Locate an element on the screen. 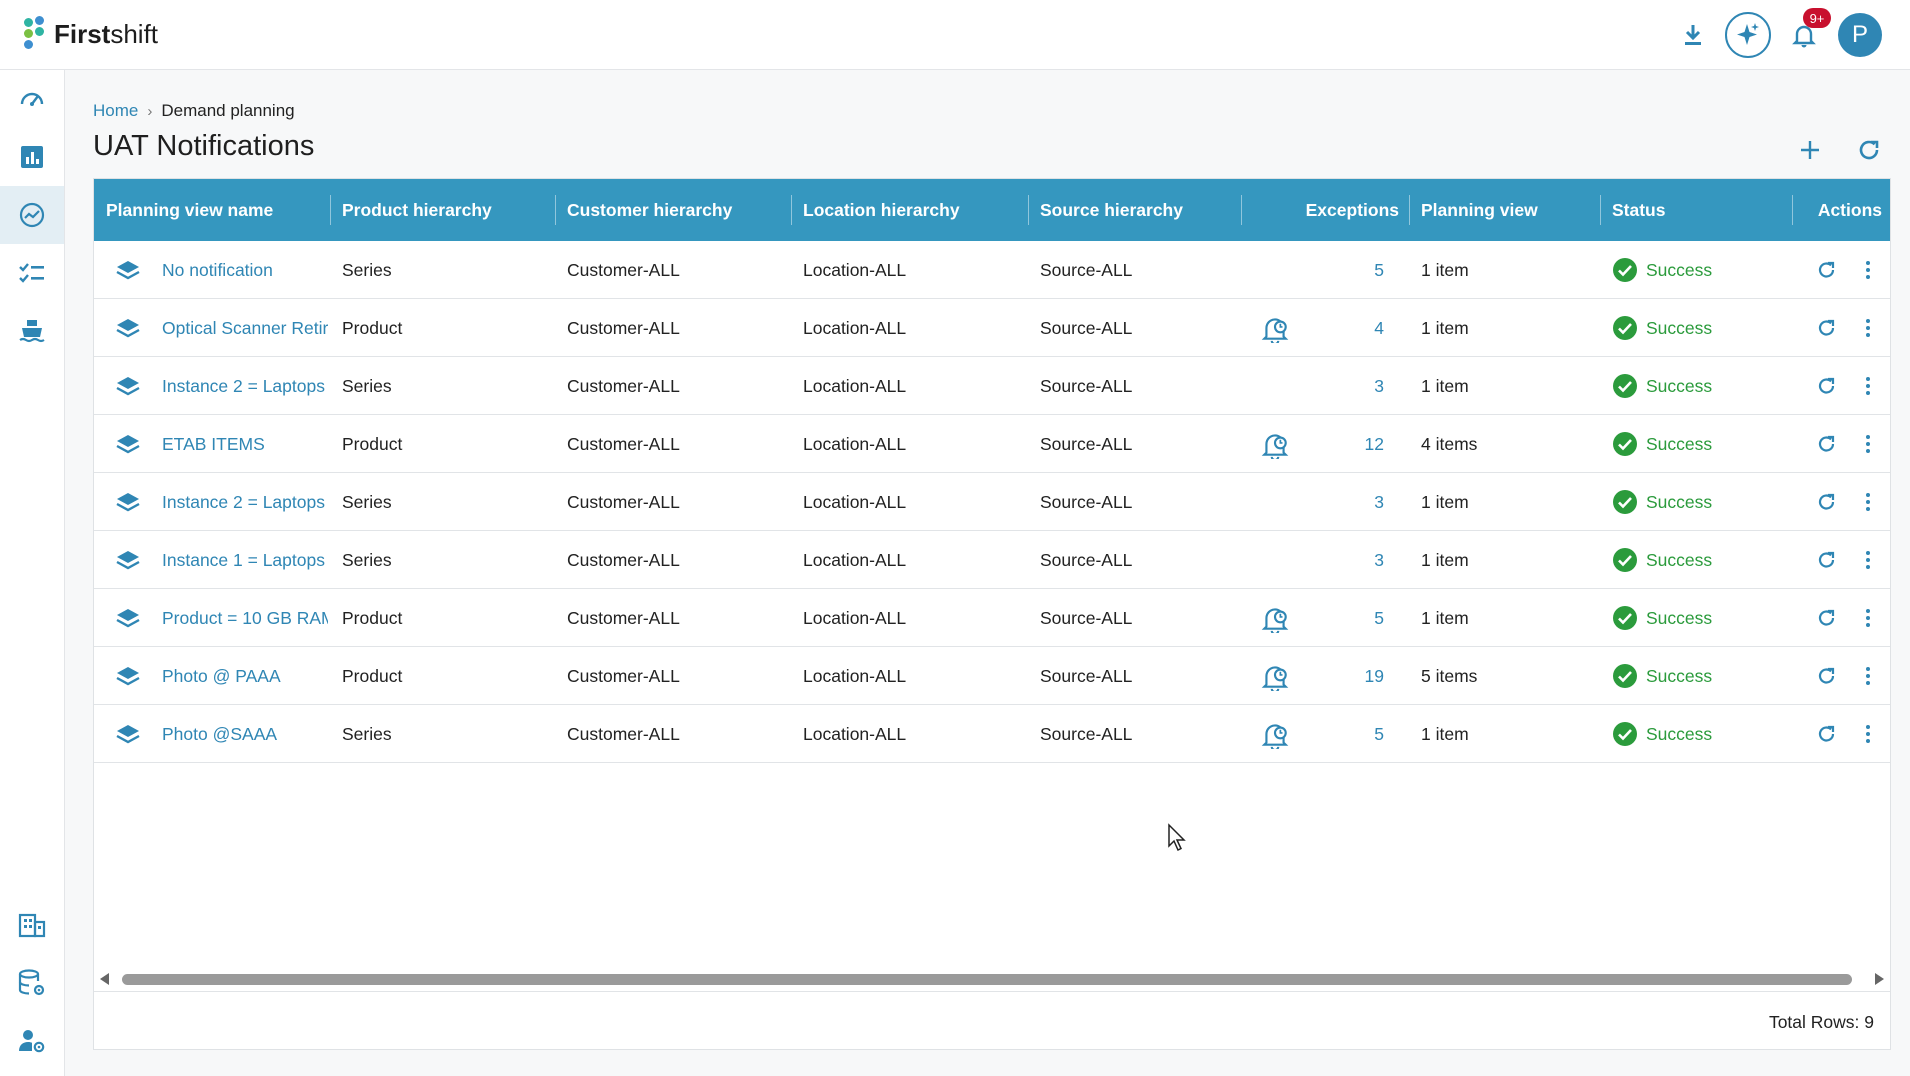 This screenshot has width=1910, height=1076. column-header-customer: Customer hierarchy is located at coordinates (677, 210).